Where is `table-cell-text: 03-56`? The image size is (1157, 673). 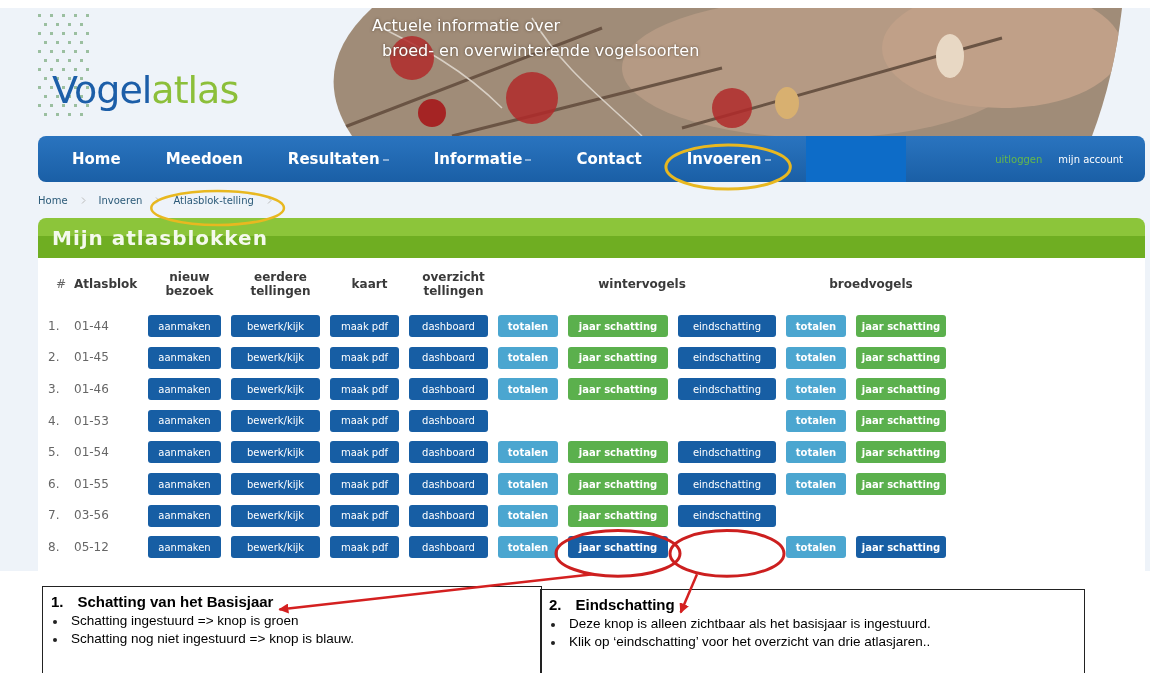
table-cell-text: 03-56 is located at coordinates (92, 515).